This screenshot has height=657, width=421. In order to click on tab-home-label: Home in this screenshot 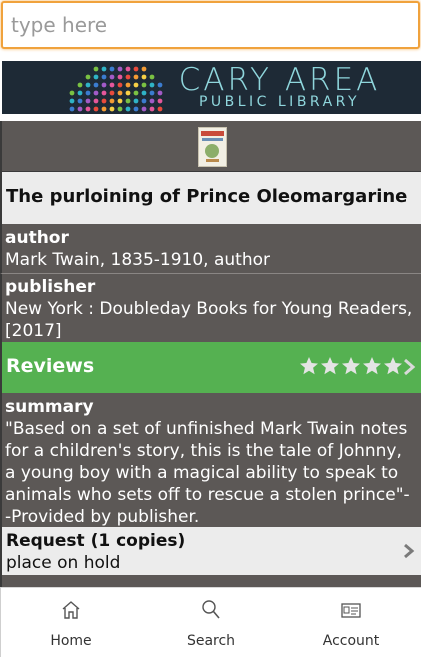, I will do `click(71, 641)`.